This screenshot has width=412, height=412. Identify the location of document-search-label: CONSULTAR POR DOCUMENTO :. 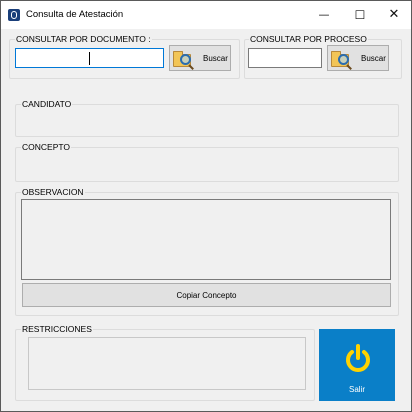
(83, 39).